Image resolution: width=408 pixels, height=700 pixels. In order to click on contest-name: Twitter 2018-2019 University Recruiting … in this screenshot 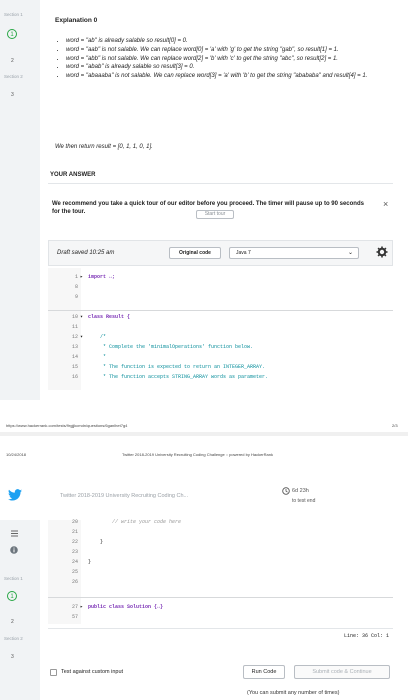, I will do `click(124, 496)`.